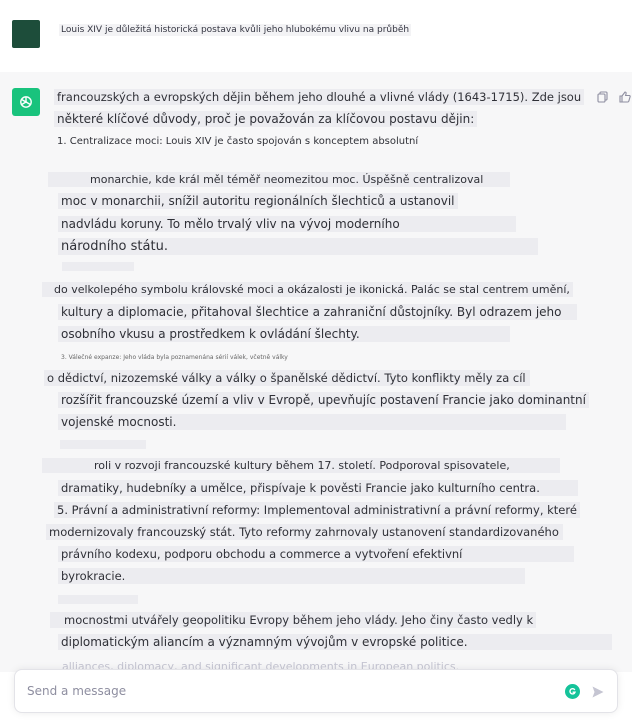 Image resolution: width=632 pixels, height=720 pixels. What do you see at coordinates (603, 97) in the screenshot?
I see `copy-icon` at bounding box center [603, 97].